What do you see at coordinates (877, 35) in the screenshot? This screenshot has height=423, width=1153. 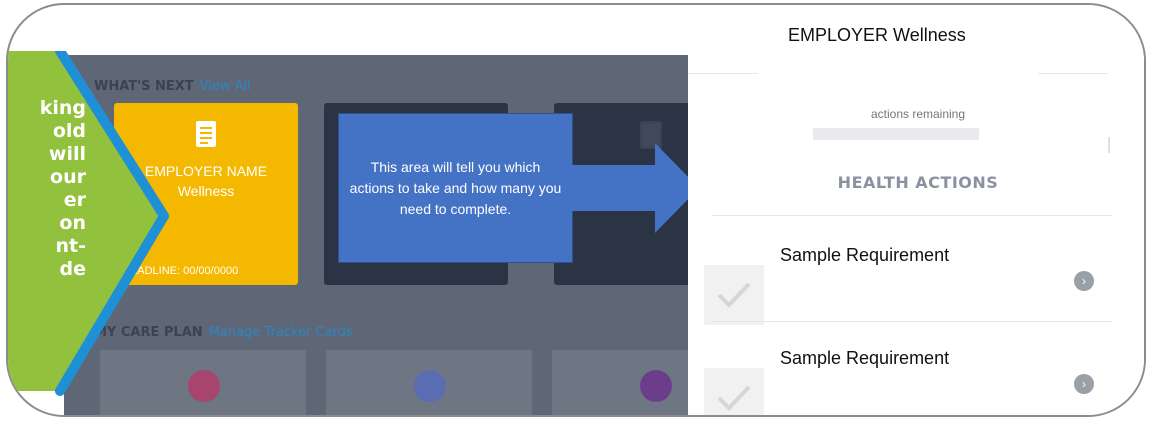 I see `panel-title: EMPLOYER Wellness` at bounding box center [877, 35].